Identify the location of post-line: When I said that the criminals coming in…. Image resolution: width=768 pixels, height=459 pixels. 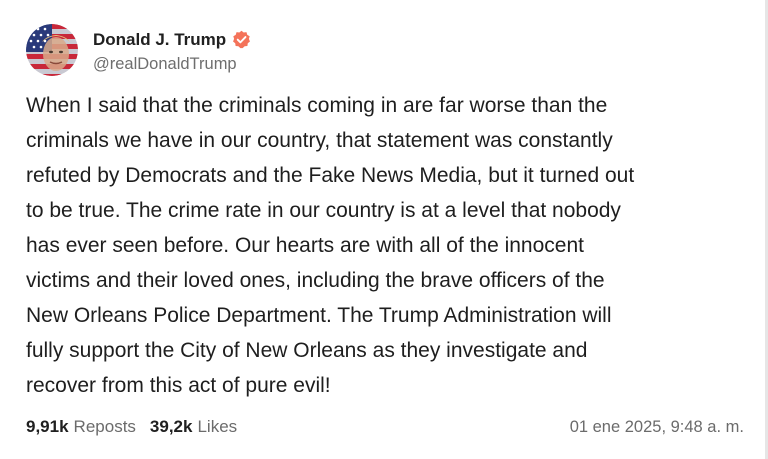
(317, 105).